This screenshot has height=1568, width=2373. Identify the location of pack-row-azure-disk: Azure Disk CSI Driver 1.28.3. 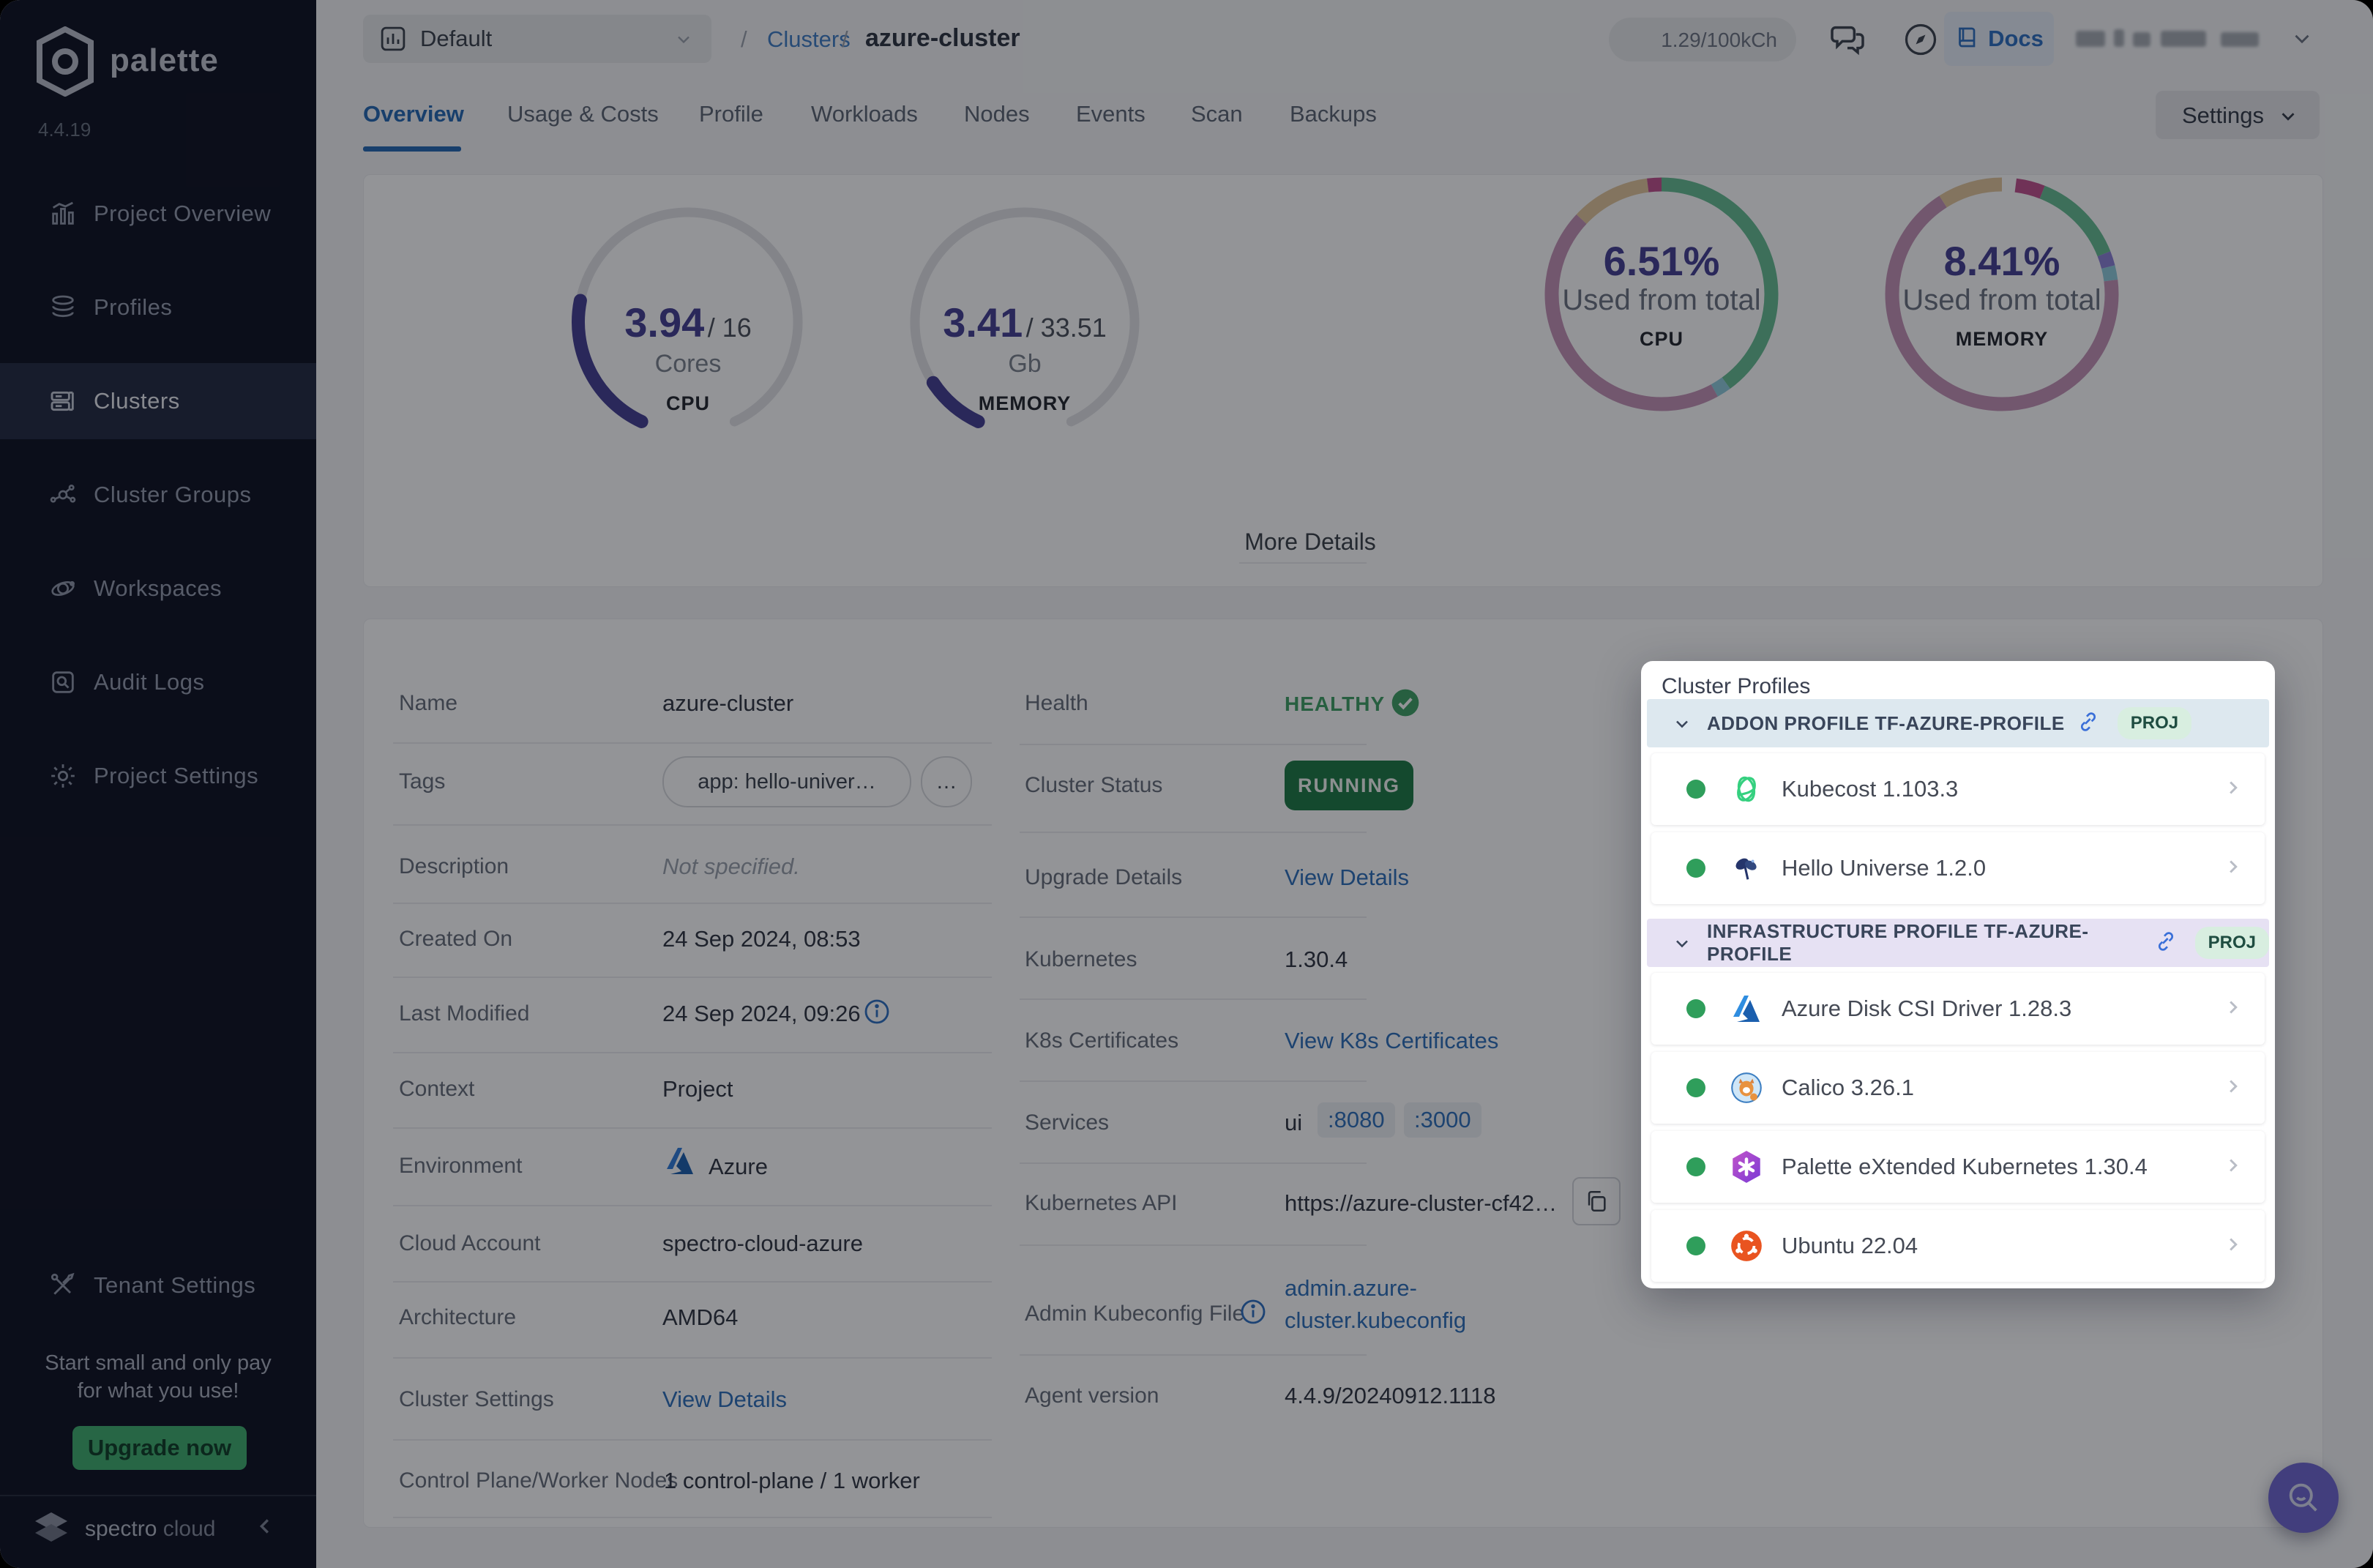
(1958, 1009).